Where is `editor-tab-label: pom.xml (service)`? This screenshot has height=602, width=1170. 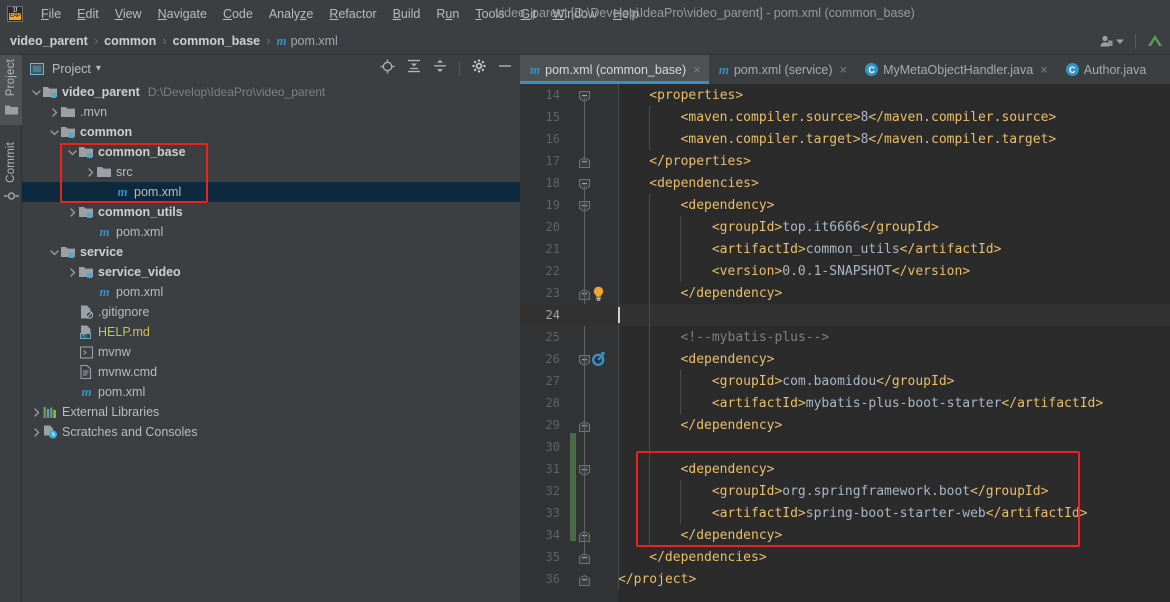
editor-tab-label: pom.xml (service) is located at coordinates (783, 69).